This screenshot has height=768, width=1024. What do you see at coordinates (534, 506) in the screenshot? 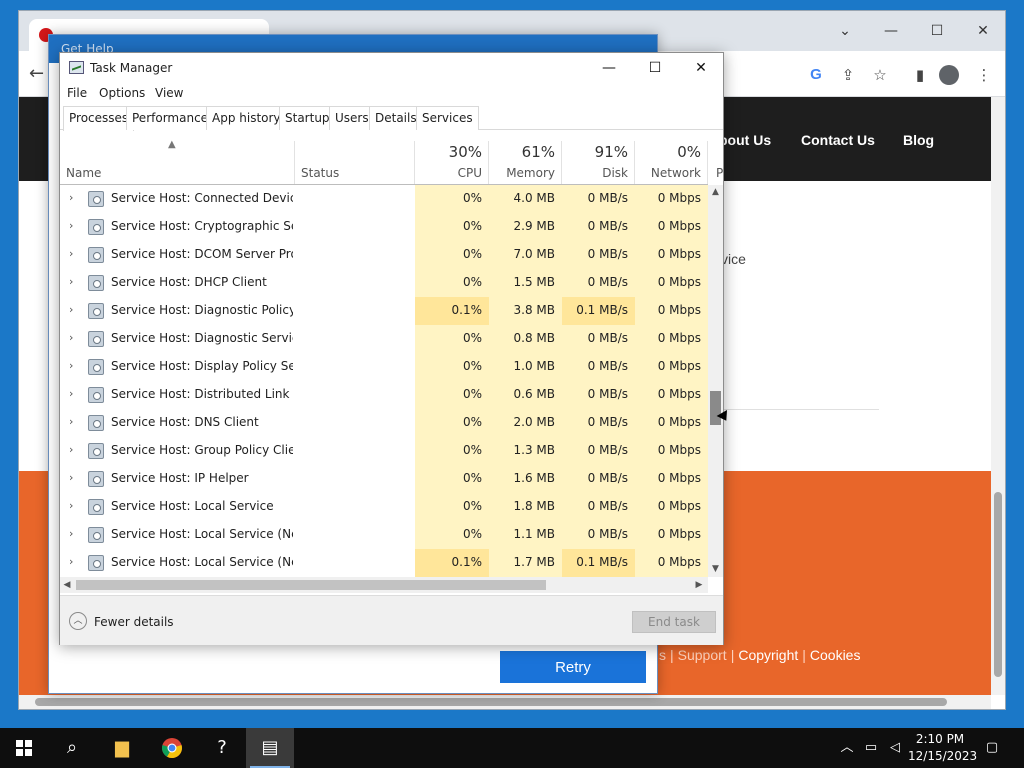
I see `process-mem: 1.8 MB` at bounding box center [534, 506].